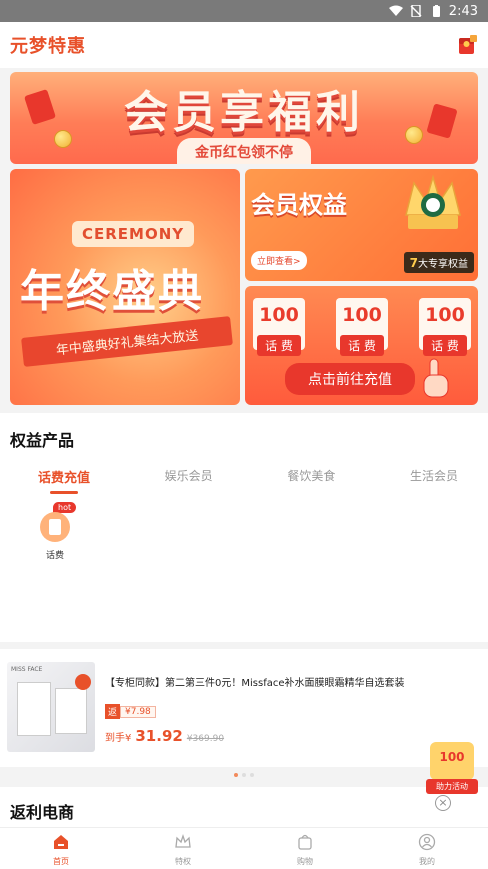  I want to click on nav-home: 首页, so click(61, 848).